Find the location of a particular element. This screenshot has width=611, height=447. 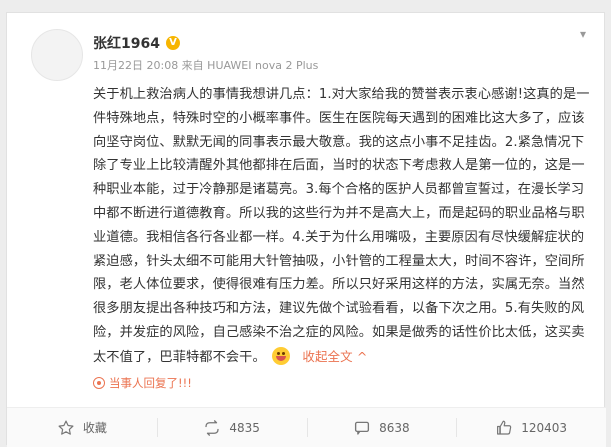

collapse-text-link: 收起全文 ^ is located at coordinates (334, 356).